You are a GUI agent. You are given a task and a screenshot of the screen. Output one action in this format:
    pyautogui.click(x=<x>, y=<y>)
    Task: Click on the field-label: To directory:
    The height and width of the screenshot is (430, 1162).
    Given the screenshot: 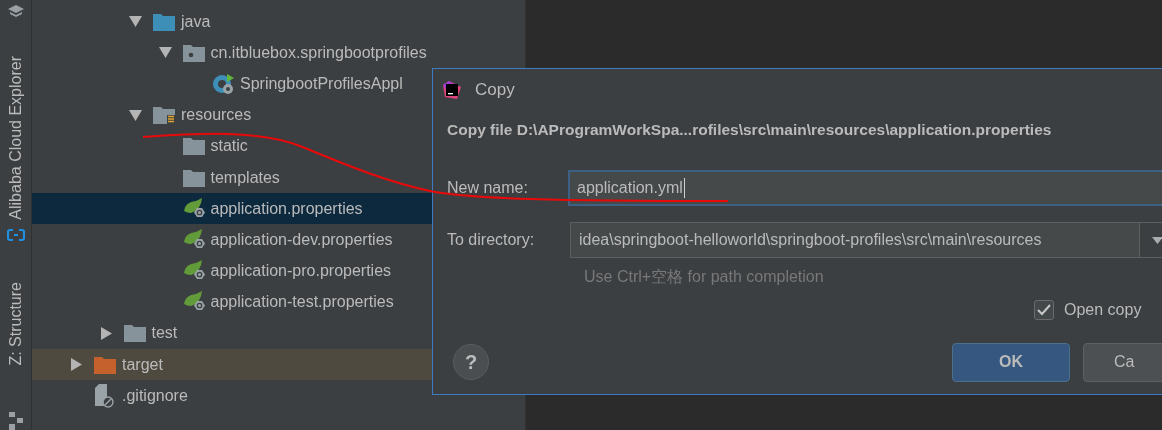 What is the action you would take?
    pyautogui.click(x=491, y=240)
    